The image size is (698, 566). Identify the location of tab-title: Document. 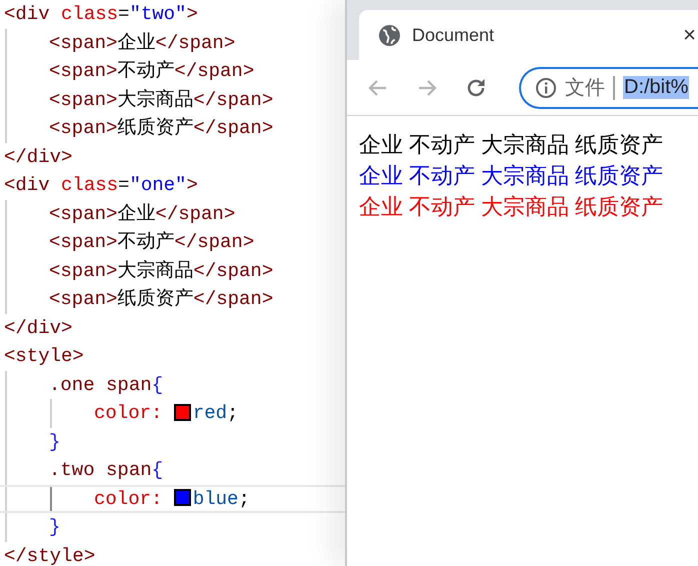
(454, 35).